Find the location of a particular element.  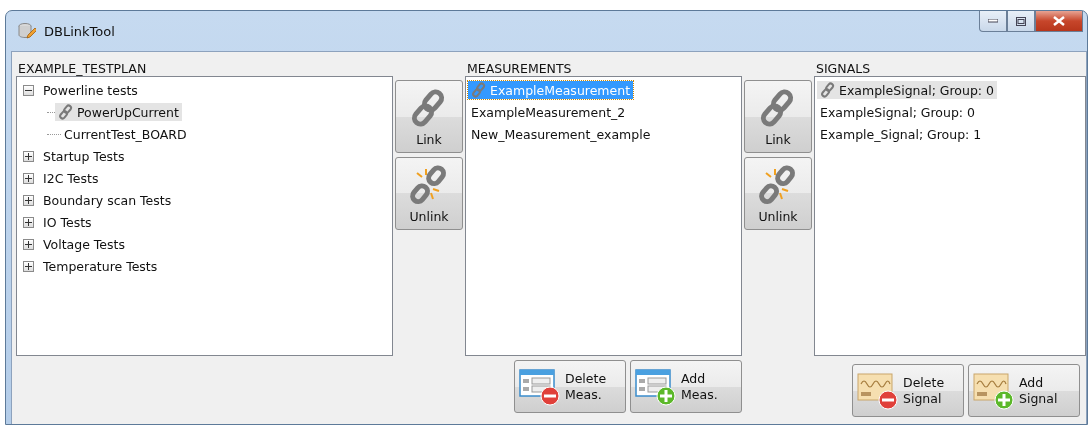

close-button is located at coordinates (1059, 21).